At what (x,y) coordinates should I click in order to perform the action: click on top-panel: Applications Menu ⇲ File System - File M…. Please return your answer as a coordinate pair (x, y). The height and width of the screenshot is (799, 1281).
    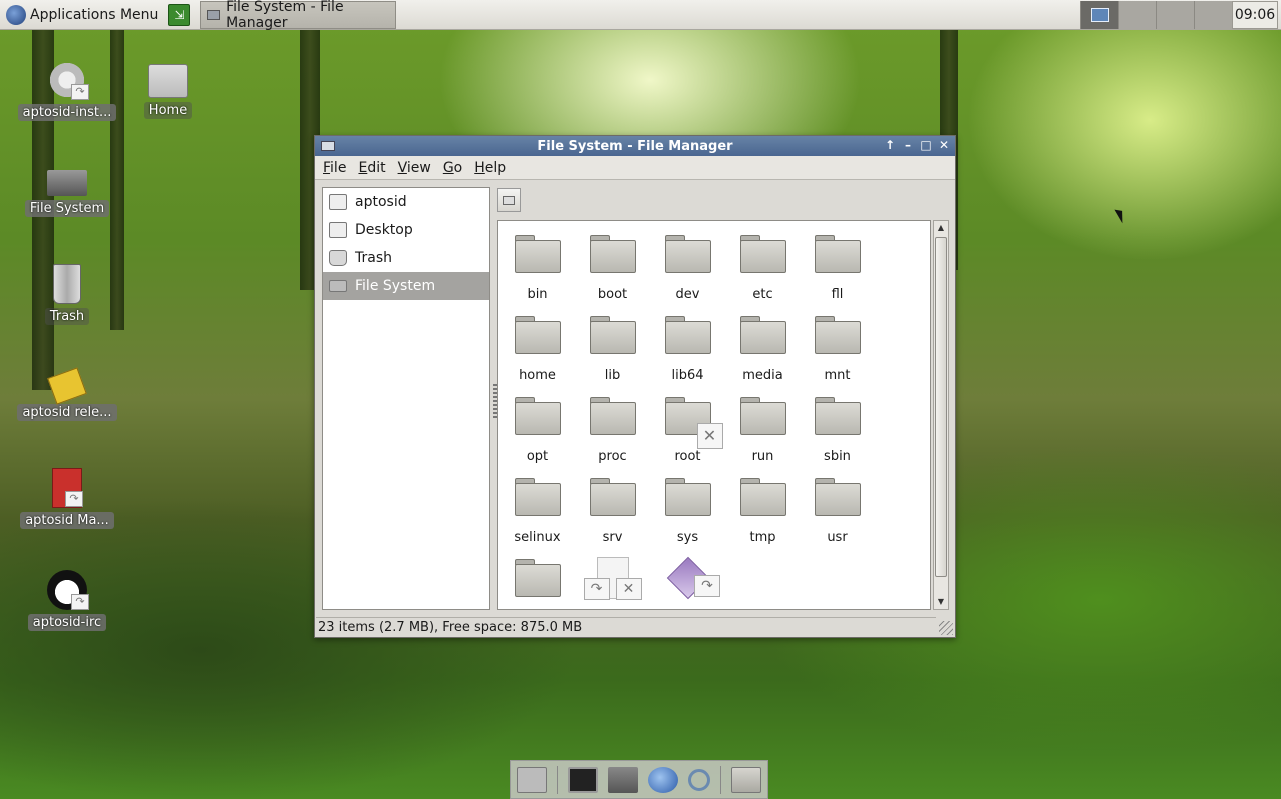
    Looking at the image, I should click on (640, 15).